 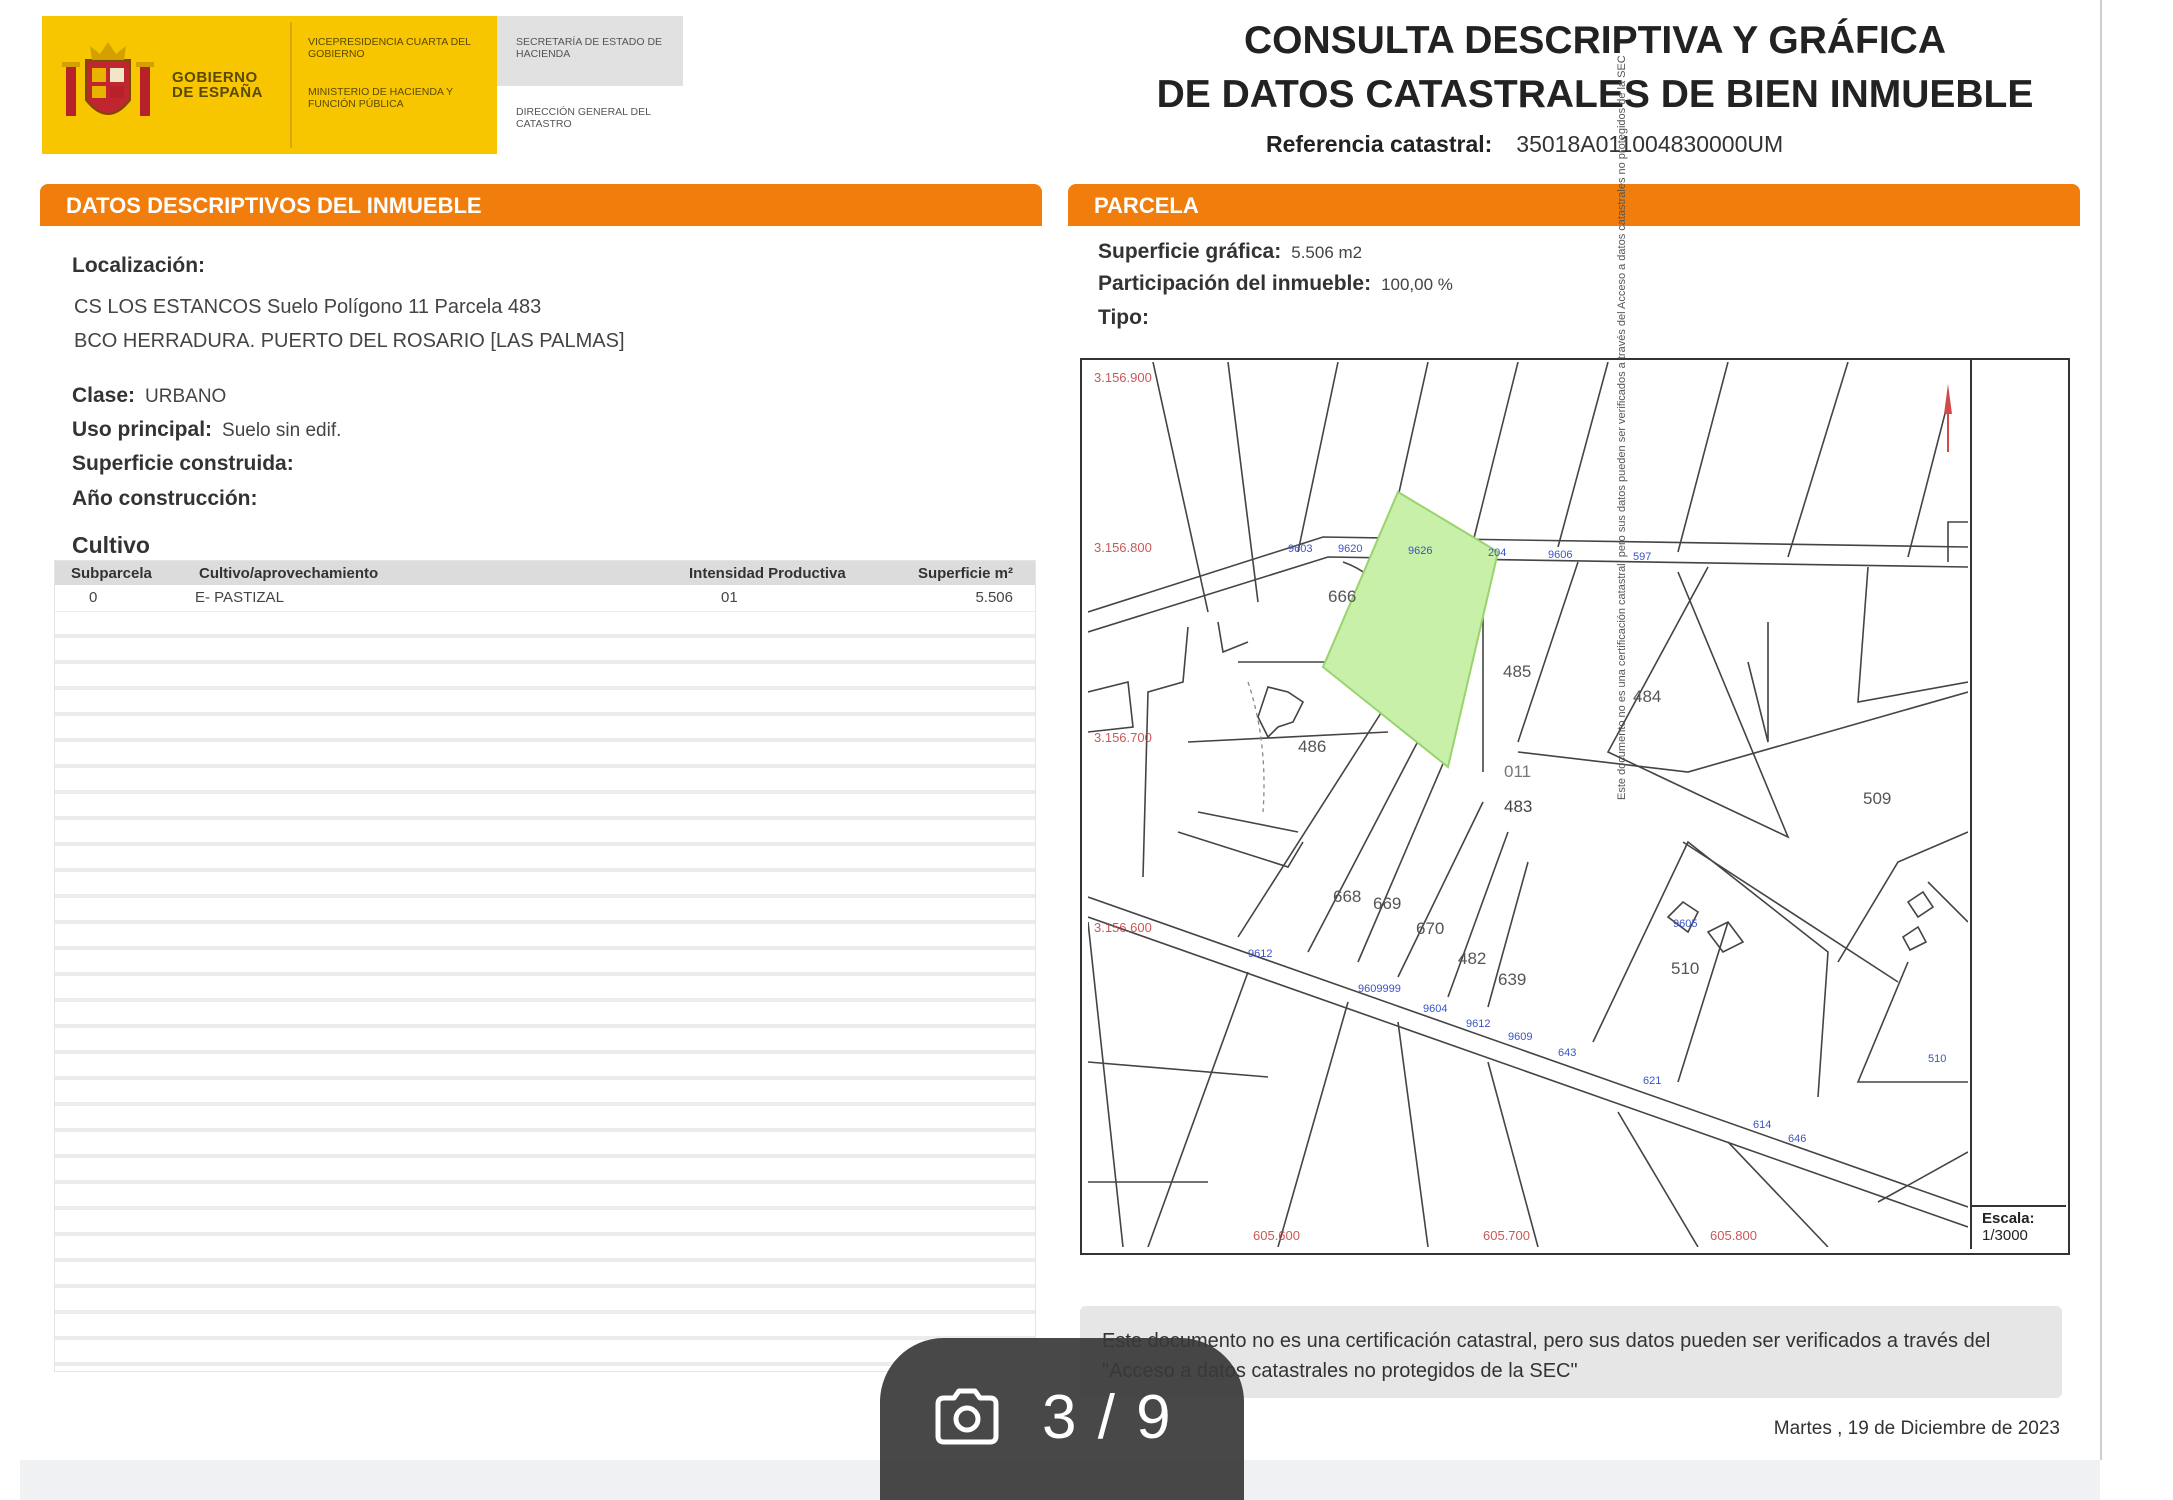 I want to click on x-coord-3: 605.800, so click(x=1733, y=1235).